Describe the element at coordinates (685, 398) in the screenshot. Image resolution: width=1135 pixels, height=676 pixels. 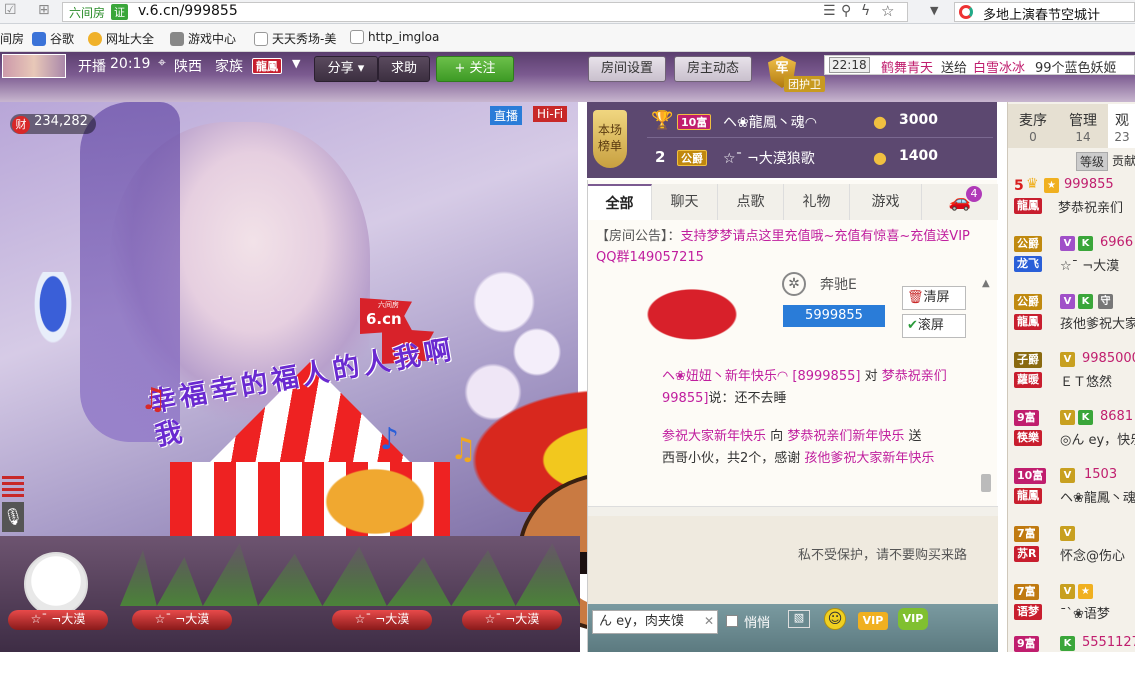
I see `chat-uid2: 99855]` at that location.